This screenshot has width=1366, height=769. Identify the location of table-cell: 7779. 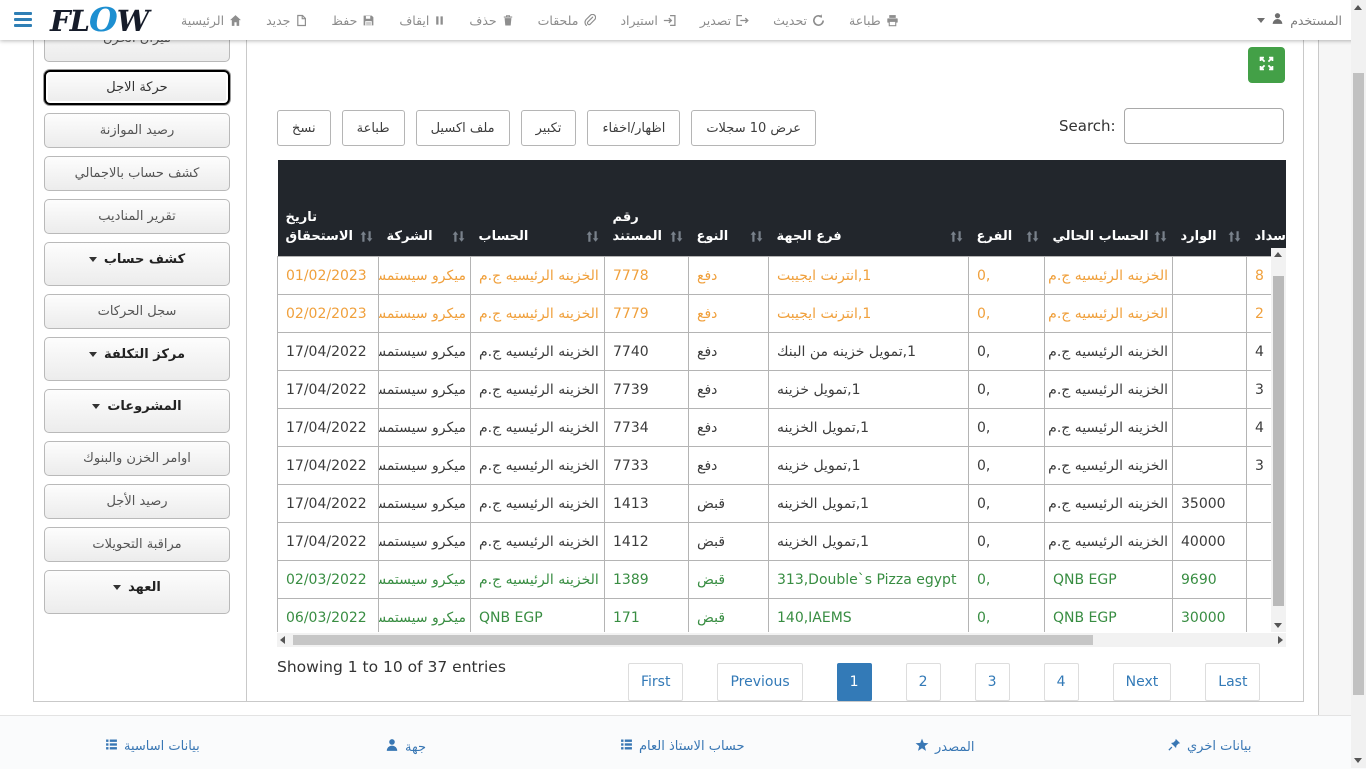
(646, 313).